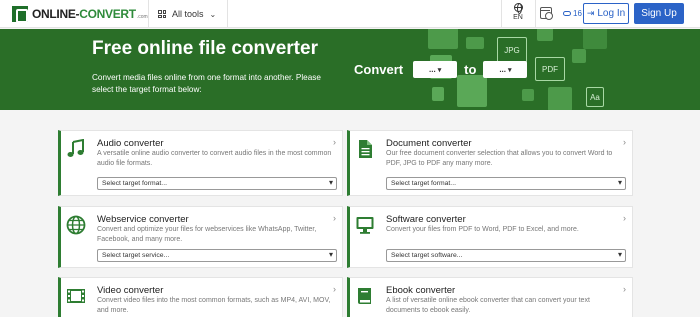 This screenshot has width=700, height=317. I want to click on credits-counter: 16, so click(572, 13).